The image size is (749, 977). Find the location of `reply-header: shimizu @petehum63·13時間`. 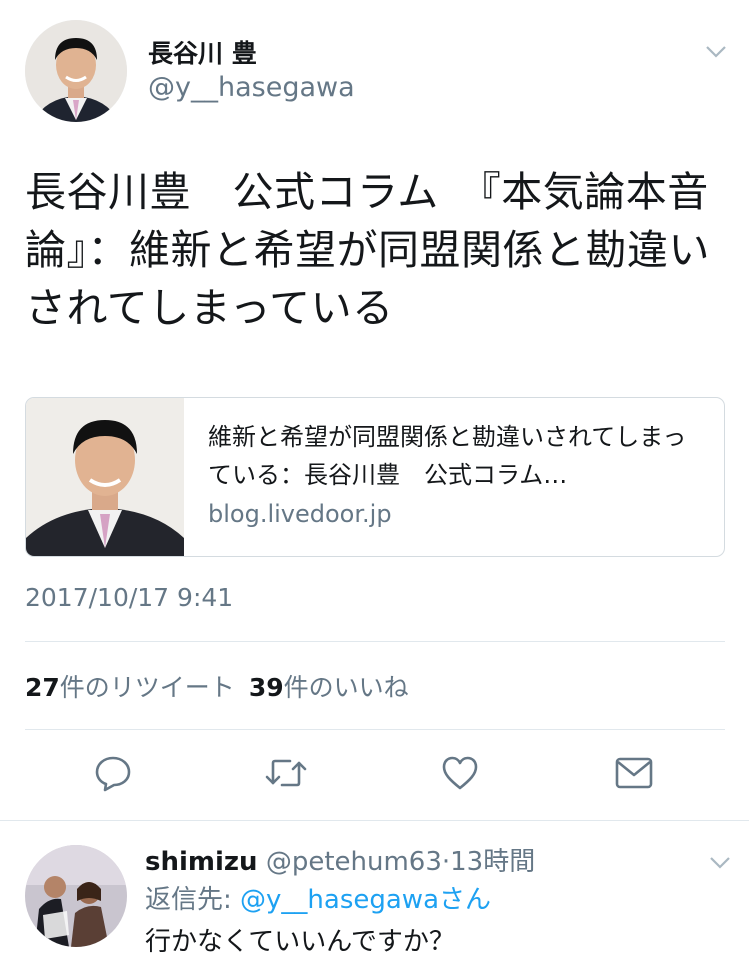

reply-header: shimizu @petehum63·13時間 is located at coordinates (340, 859).